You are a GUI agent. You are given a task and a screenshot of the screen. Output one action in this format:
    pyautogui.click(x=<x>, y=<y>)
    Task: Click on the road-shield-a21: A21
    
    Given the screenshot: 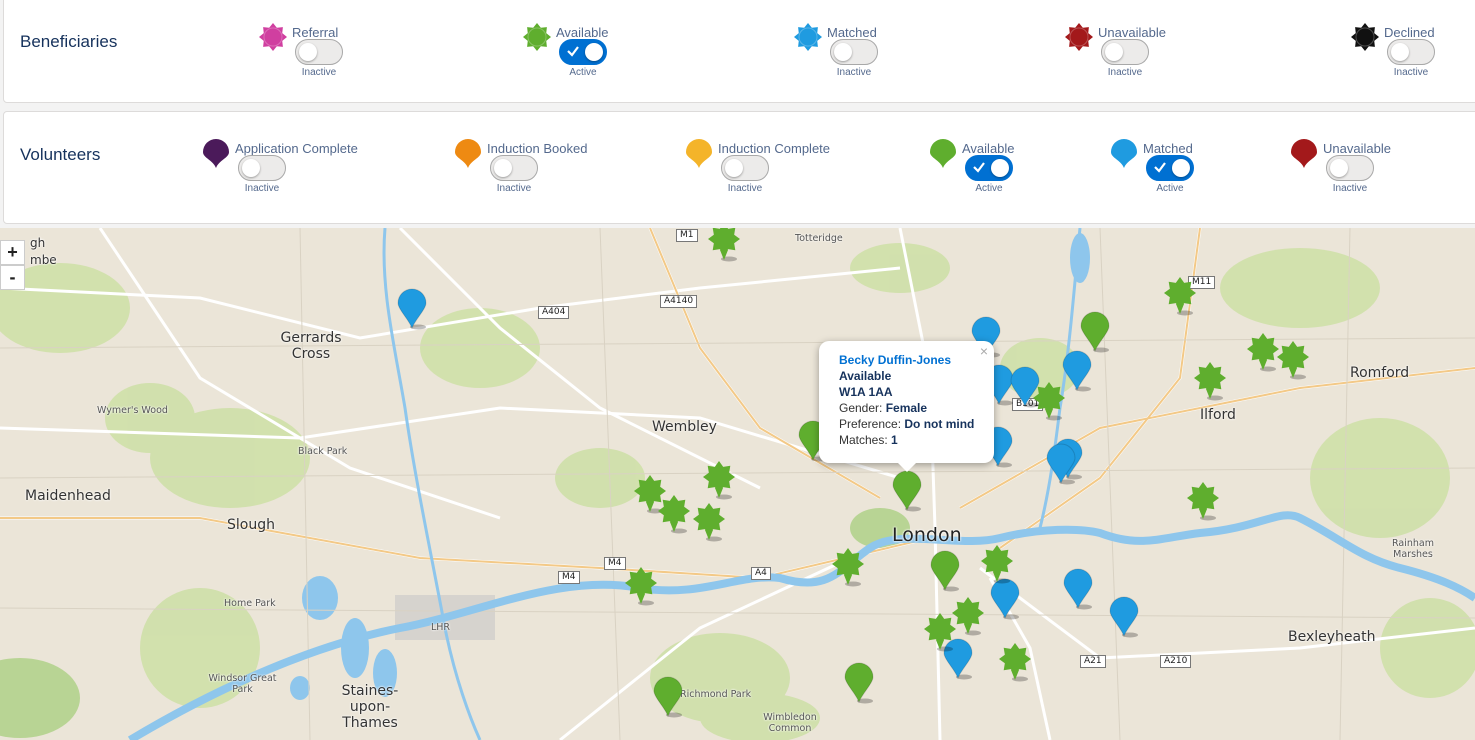 What is the action you would take?
    pyautogui.click(x=1093, y=661)
    